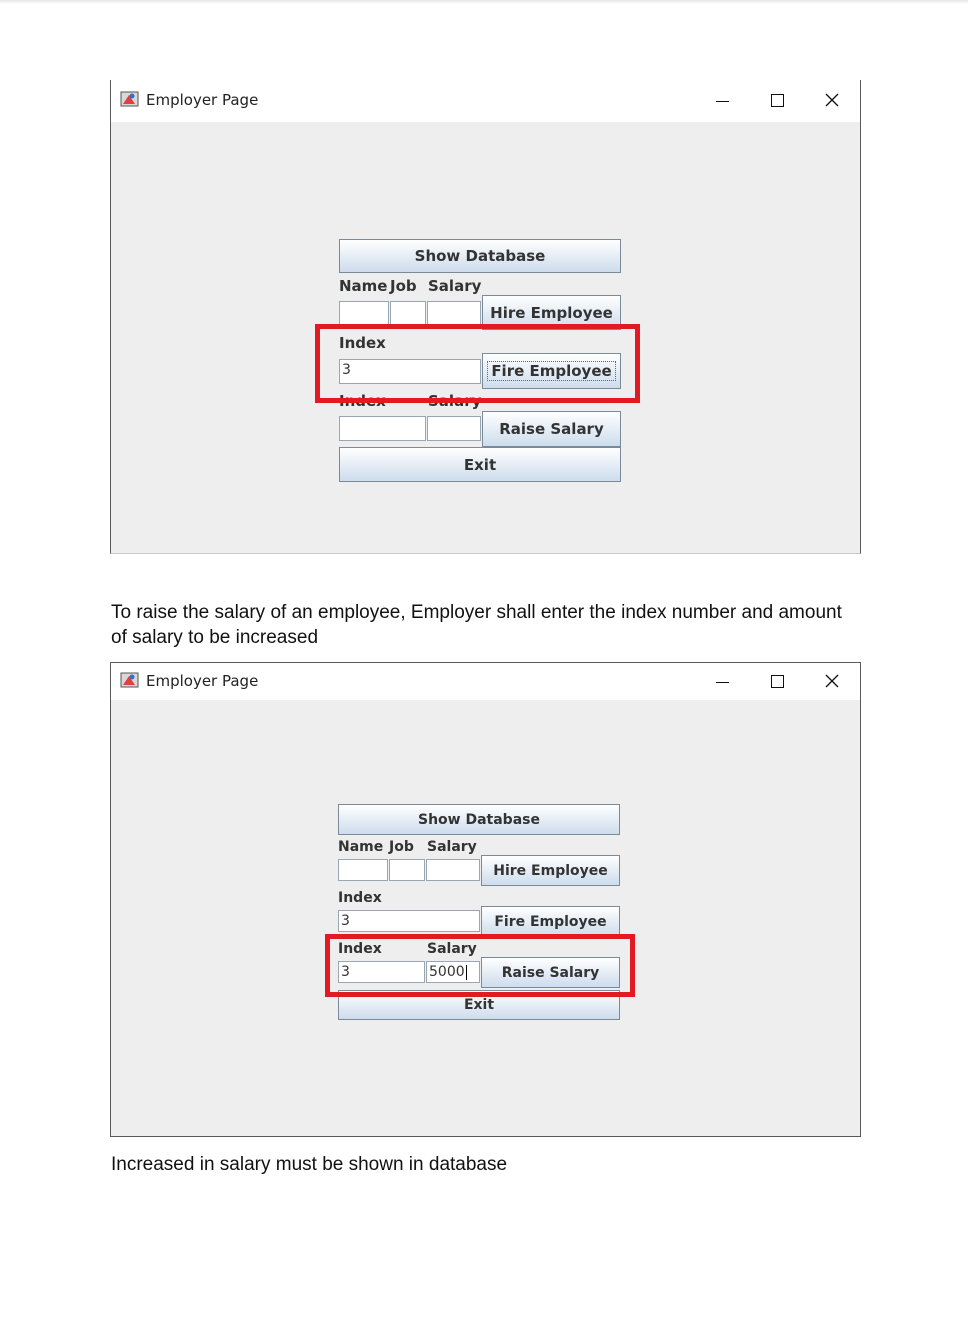 Image resolution: width=968 pixels, height=1318 pixels. What do you see at coordinates (480, 464) in the screenshot?
I see `exit-button: Exit` at bounding box center [480, 464].